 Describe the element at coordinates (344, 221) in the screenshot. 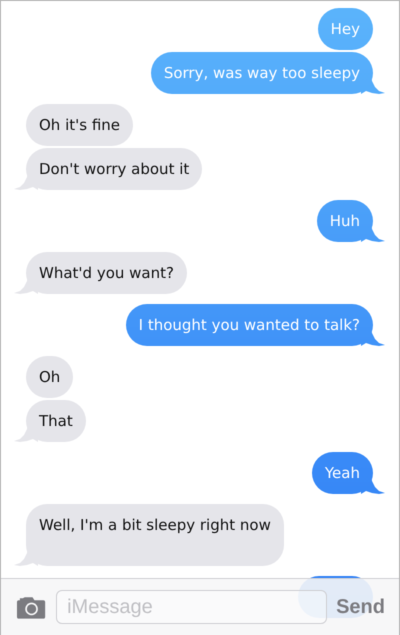

I see `message-bubble: Huh` at that location.